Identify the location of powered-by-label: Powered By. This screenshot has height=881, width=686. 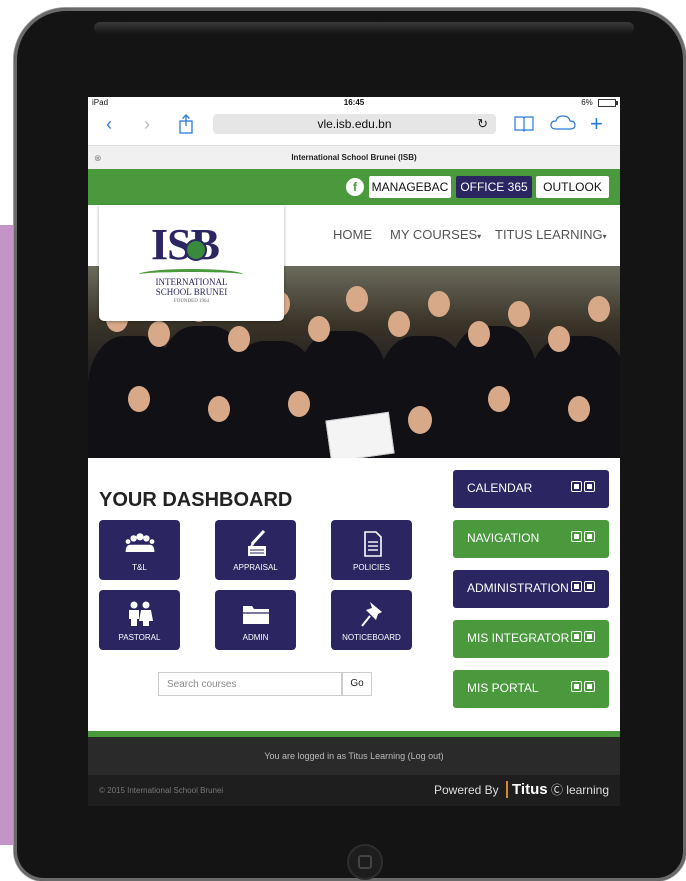
(466, 790).